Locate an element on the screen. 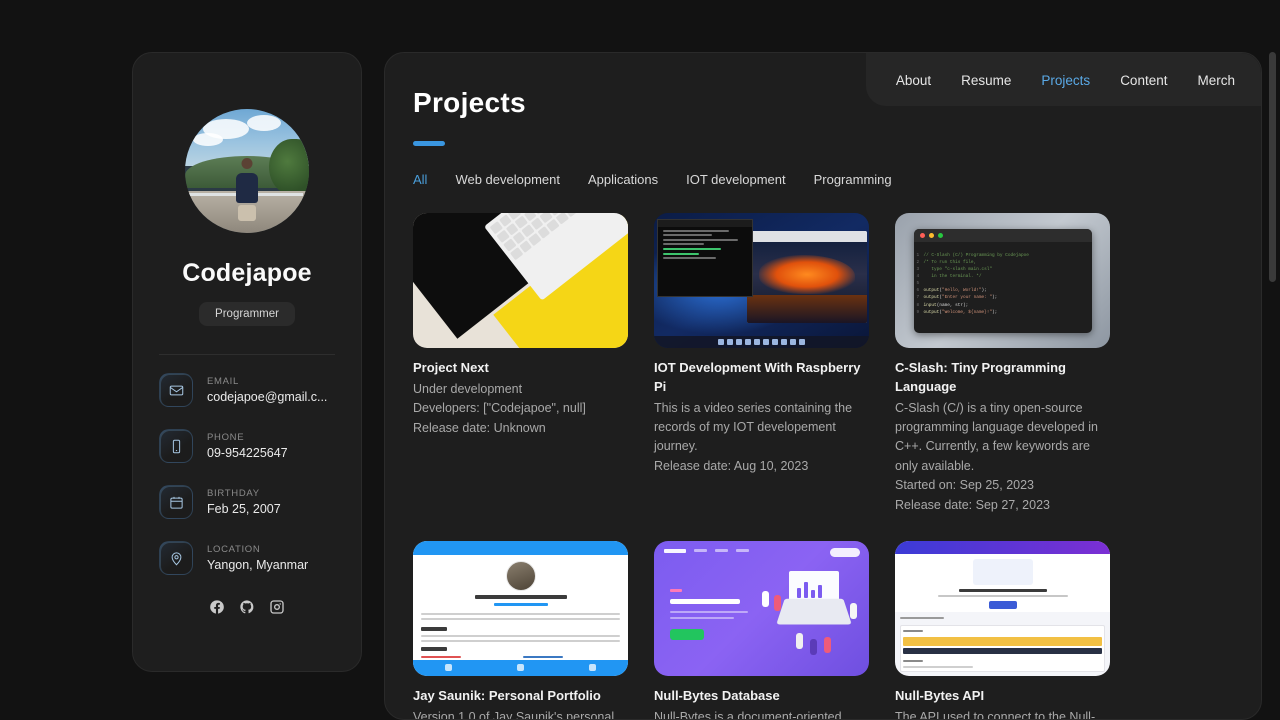  filter-all: All is located at coordinates (420, 179).